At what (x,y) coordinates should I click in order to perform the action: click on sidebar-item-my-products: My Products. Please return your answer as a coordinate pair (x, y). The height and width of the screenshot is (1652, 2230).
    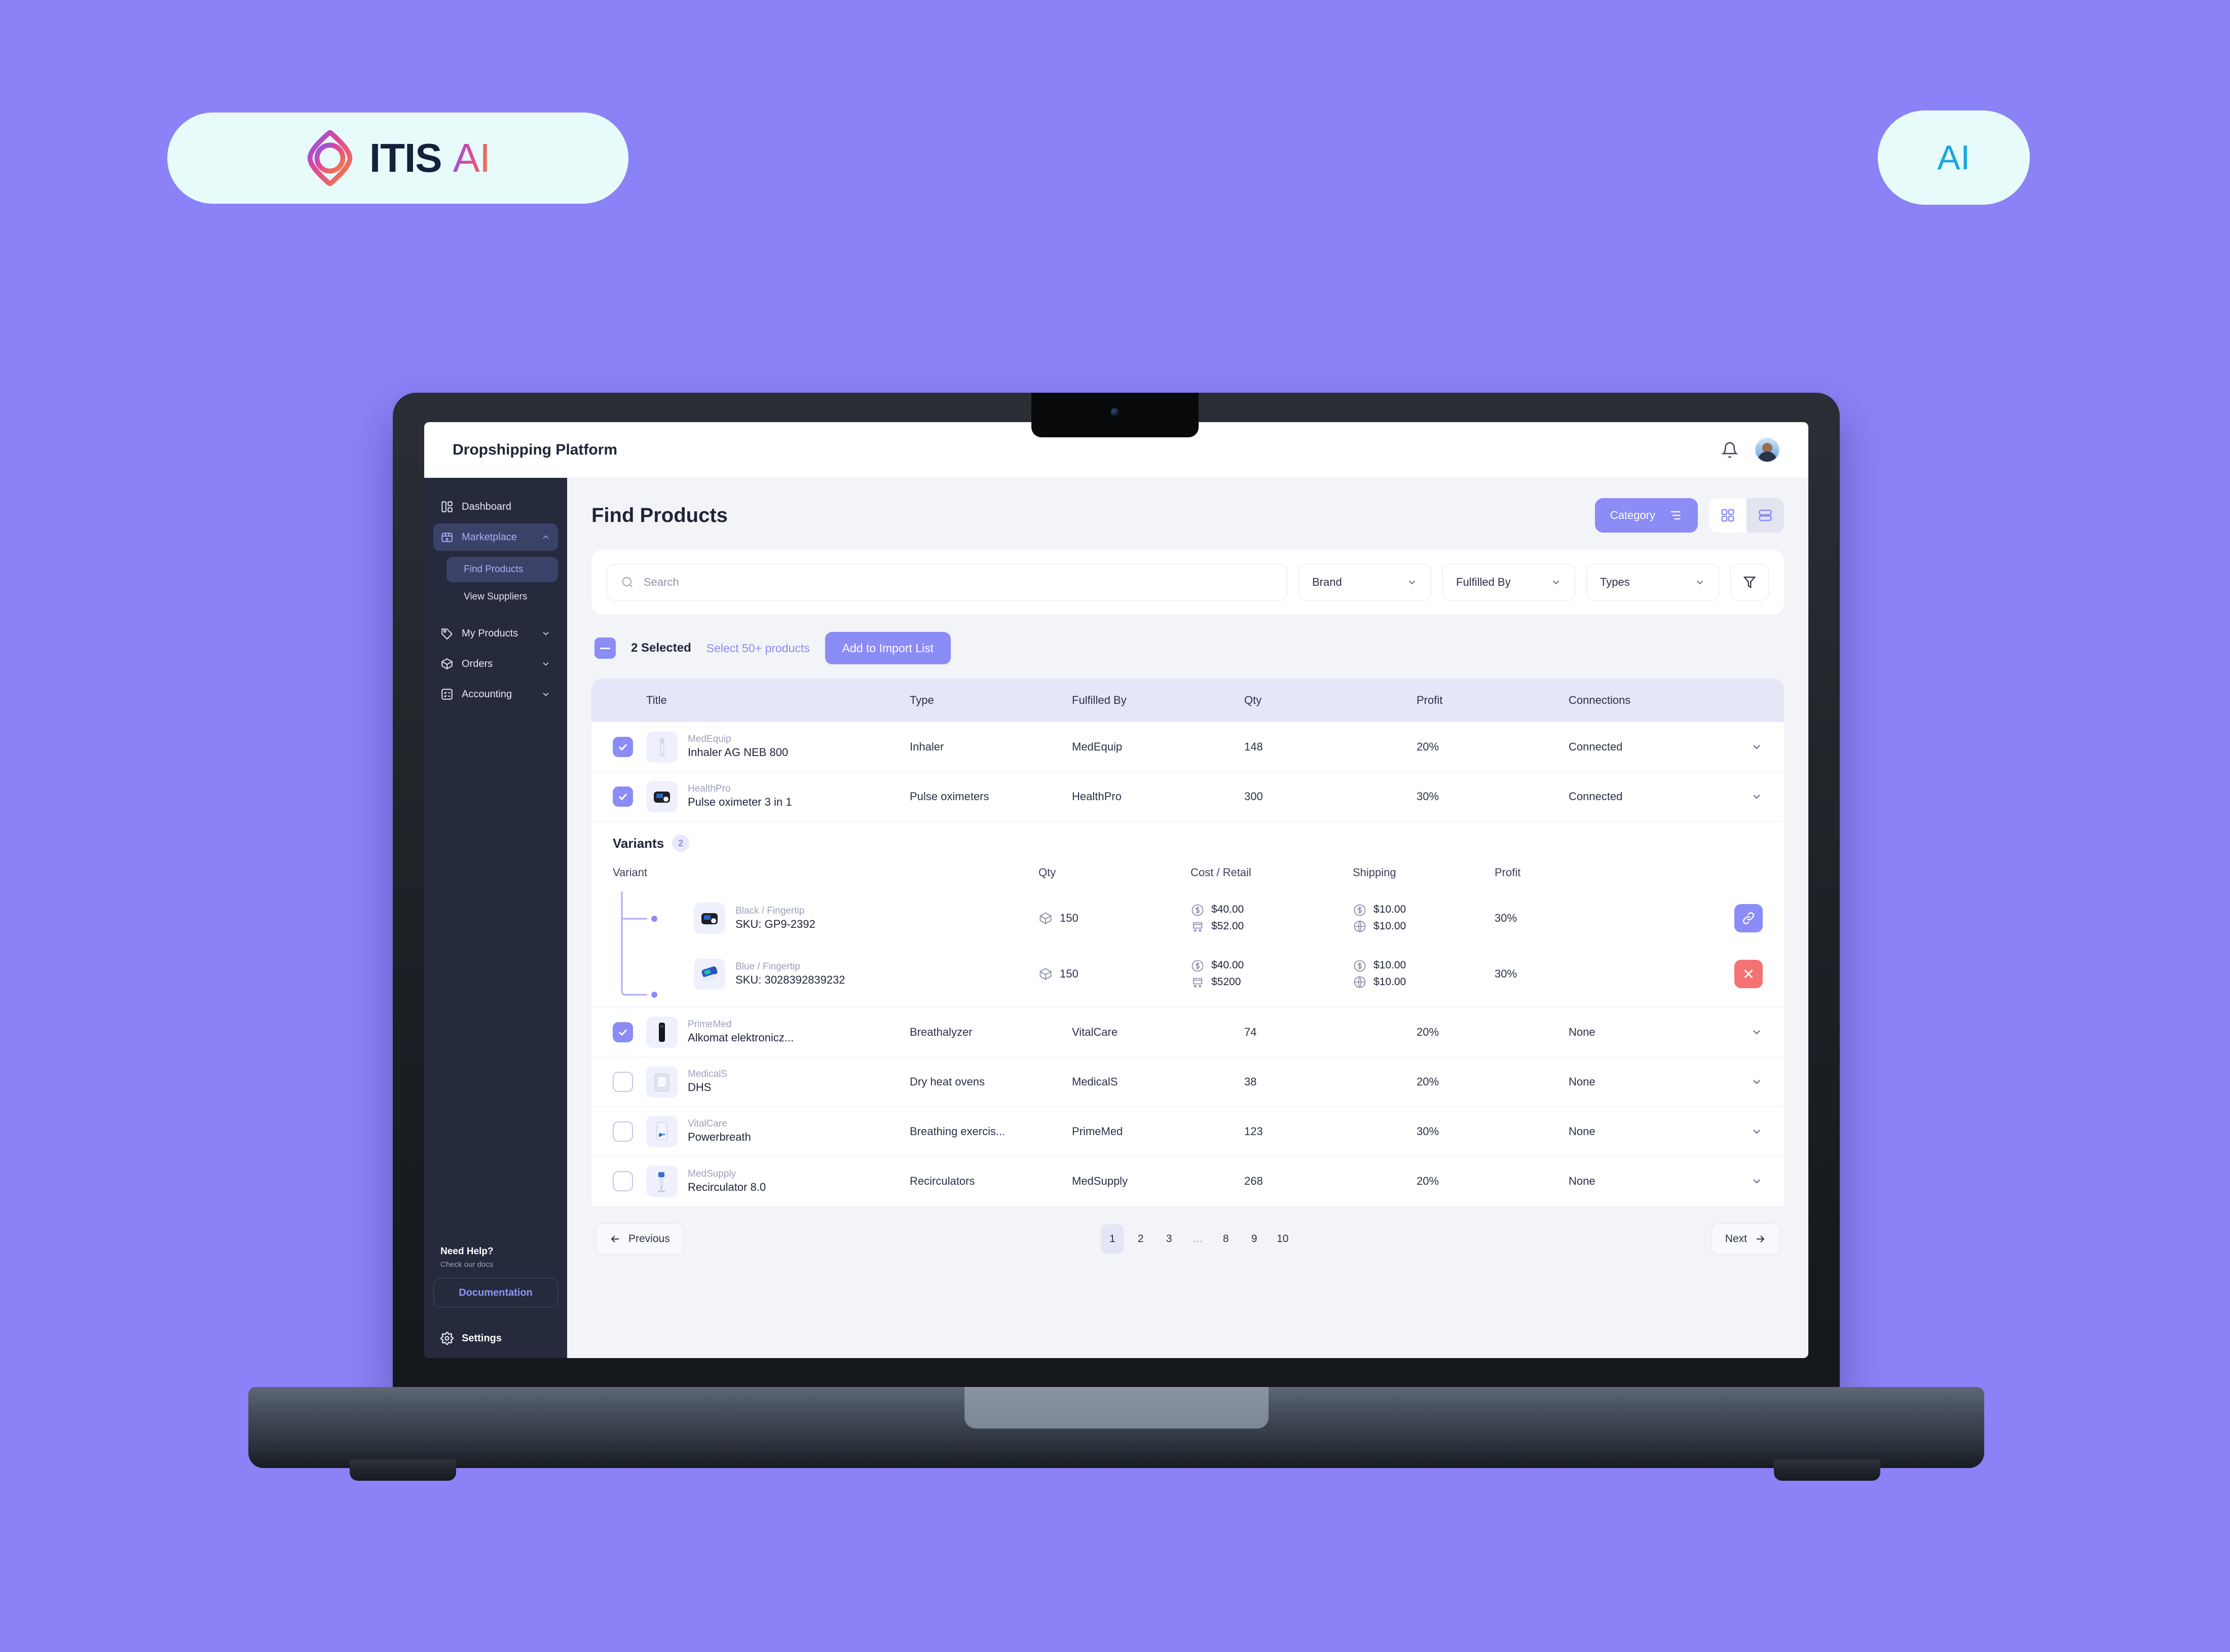
    Looking at the image, I should click on (495, 633).